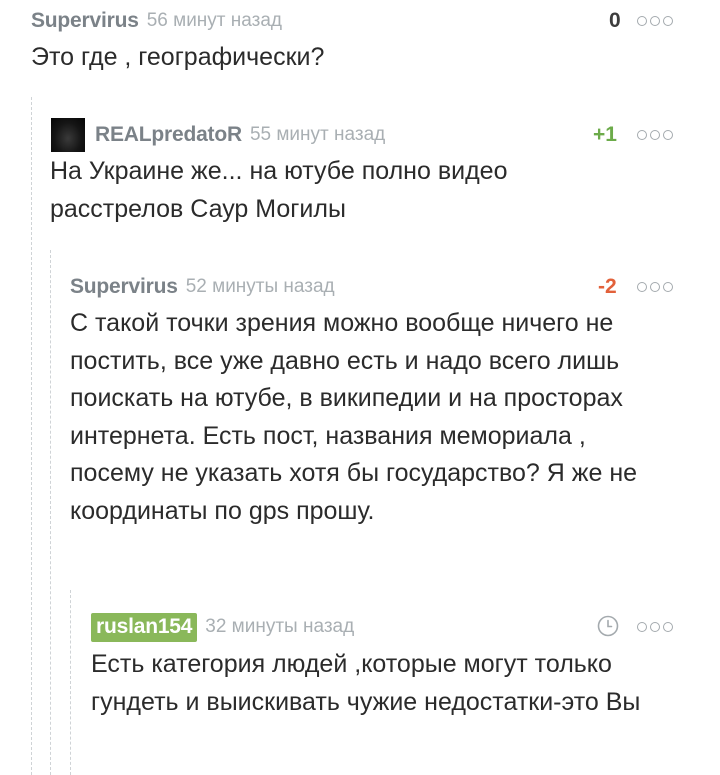 This screenshot has width=720, height=775. I want to click on comment-header: REALpredatoR 55 минут назад, so click(240, 135).